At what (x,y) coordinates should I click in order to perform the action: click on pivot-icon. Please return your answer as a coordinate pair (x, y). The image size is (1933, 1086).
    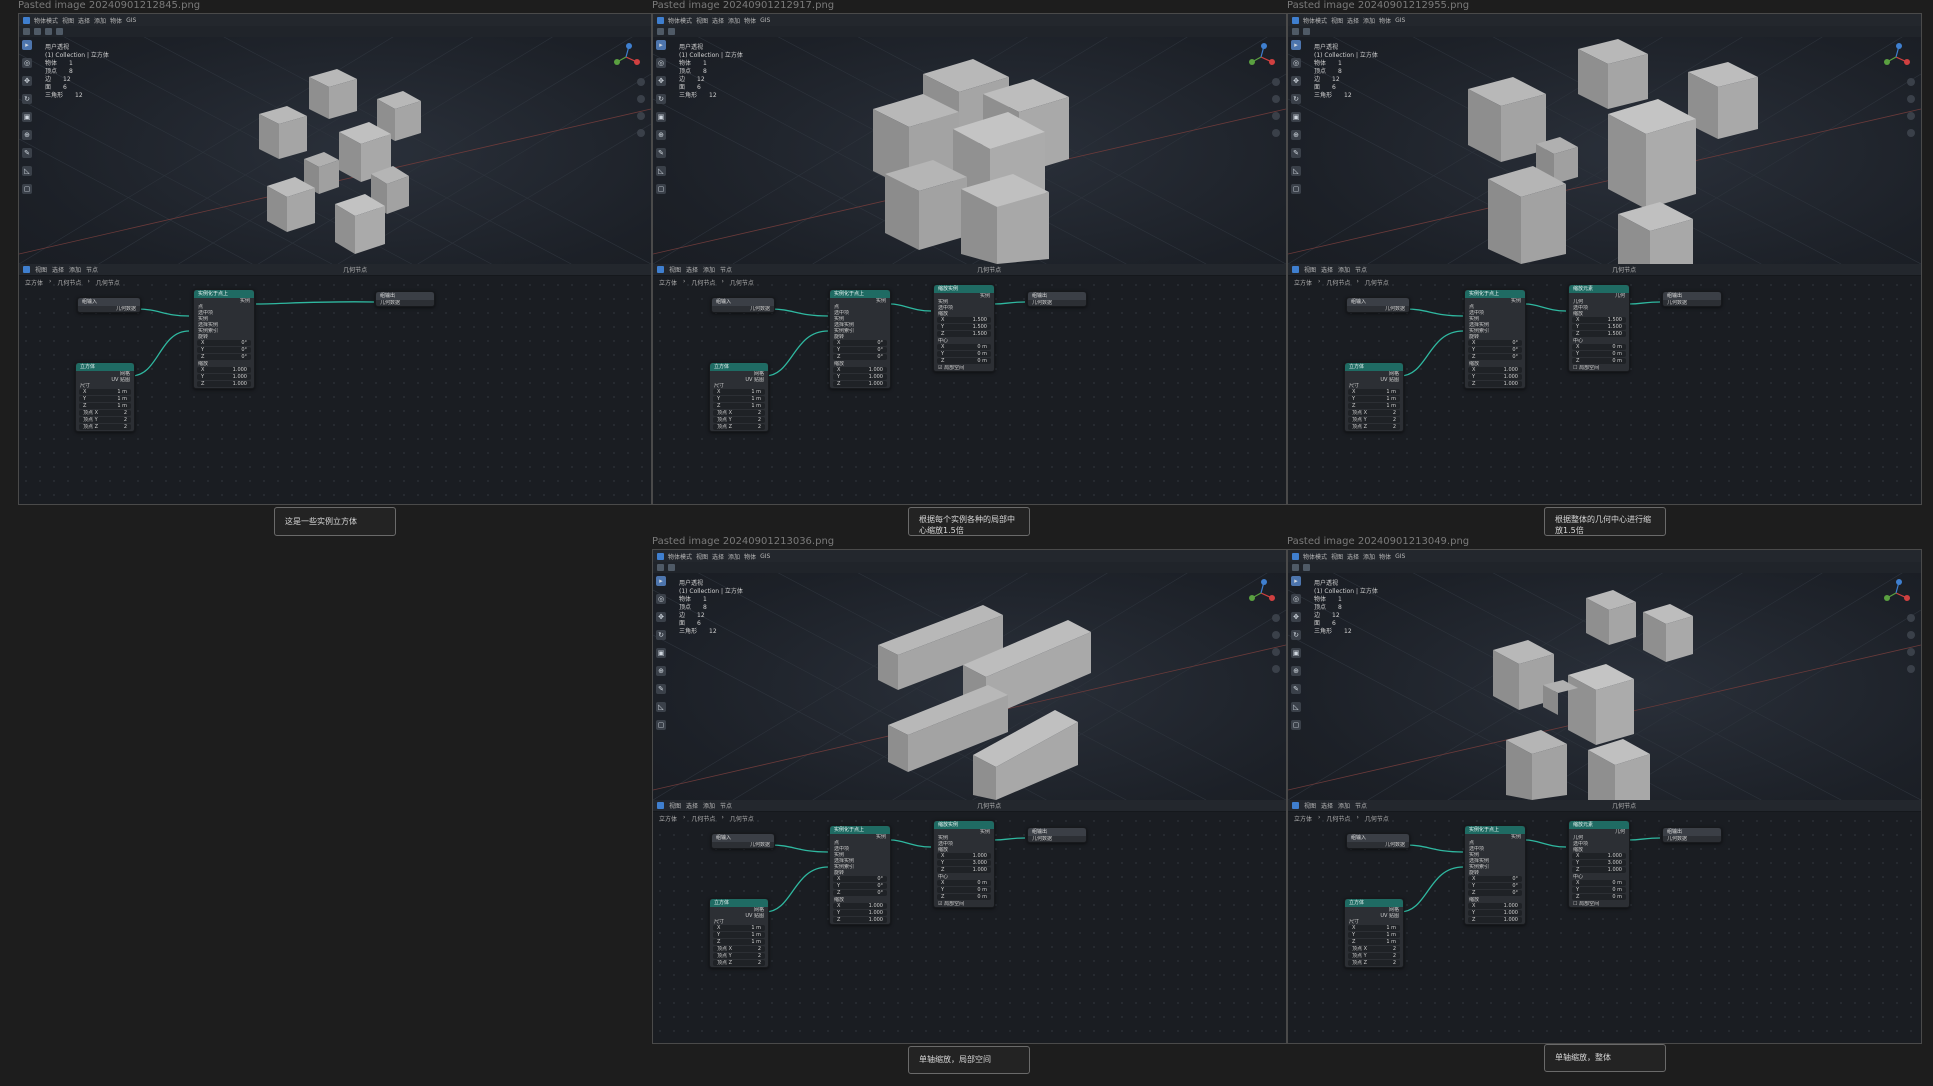
    Looking at the image, I should click on (1306, 31).